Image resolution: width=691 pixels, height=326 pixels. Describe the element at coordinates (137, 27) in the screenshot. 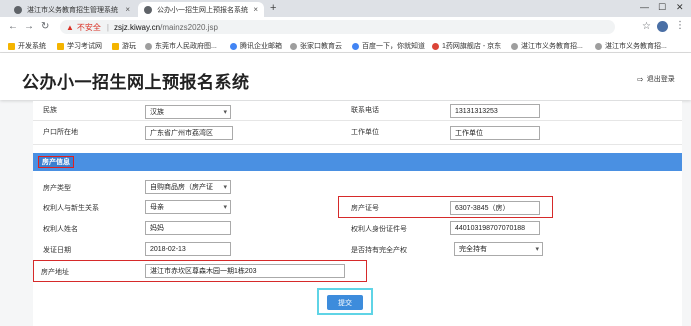

I see `url-host: zsjz.kiway.cn` at that location.